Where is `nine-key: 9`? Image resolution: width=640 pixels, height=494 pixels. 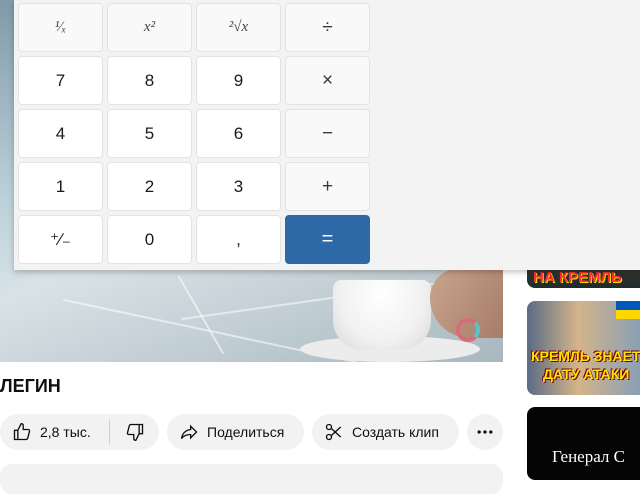 nine-key: 9 is located at coordinates (238, 80).